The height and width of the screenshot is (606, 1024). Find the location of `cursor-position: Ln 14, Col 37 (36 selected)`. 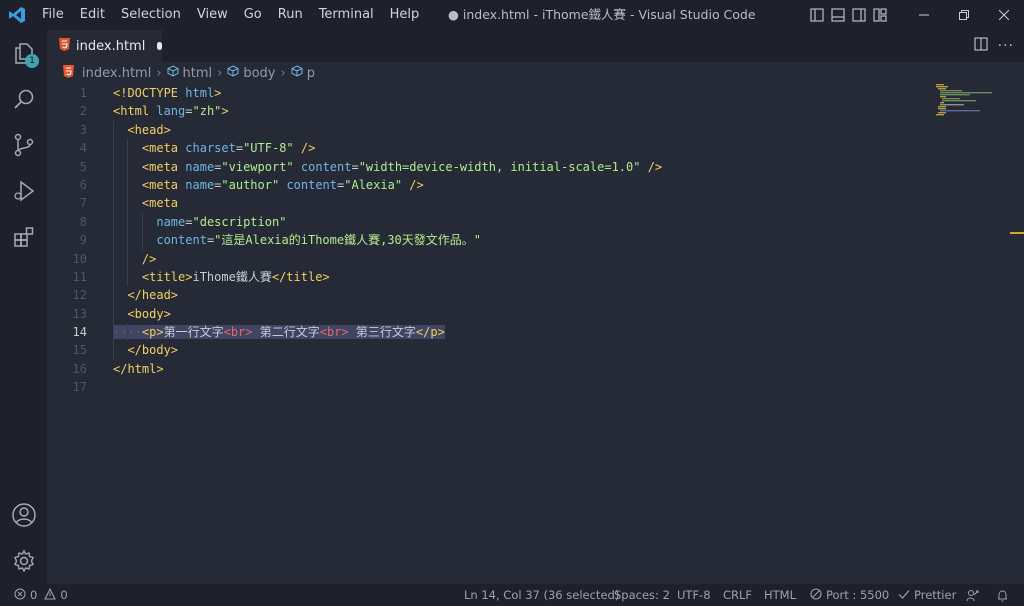

cursor-position: Ln 14, Col 37 (36 selected) is located at coordinates (541, 595).